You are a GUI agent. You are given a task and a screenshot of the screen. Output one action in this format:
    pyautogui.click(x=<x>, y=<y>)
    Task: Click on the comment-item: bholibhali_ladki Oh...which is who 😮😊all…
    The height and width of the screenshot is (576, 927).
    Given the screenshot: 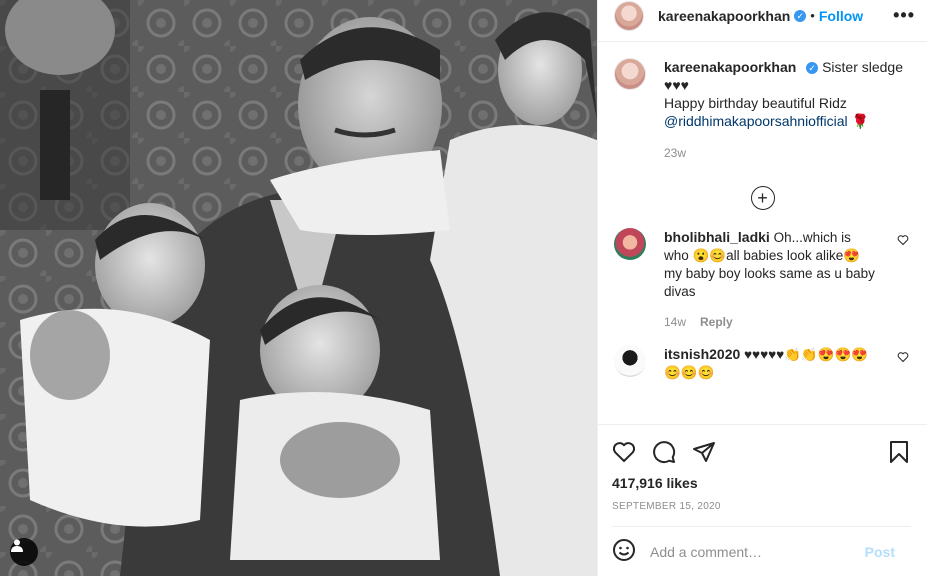 What is the action you would take?
    pyautogui.click(x=762, y=279)
    